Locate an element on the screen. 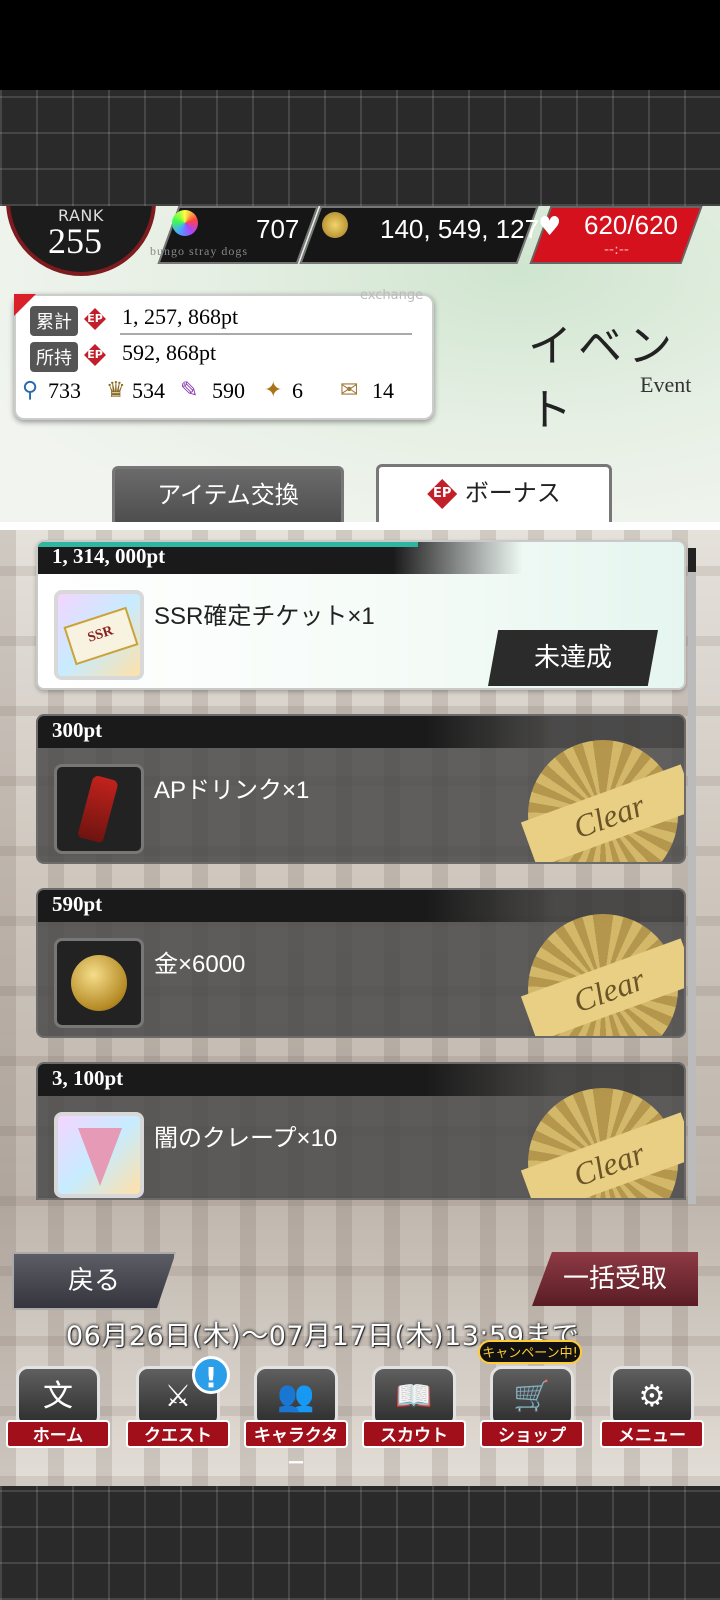 The height and width of the screenshot is (1600, 720). back-button: 戻る is located at coordinates (94, 1281).